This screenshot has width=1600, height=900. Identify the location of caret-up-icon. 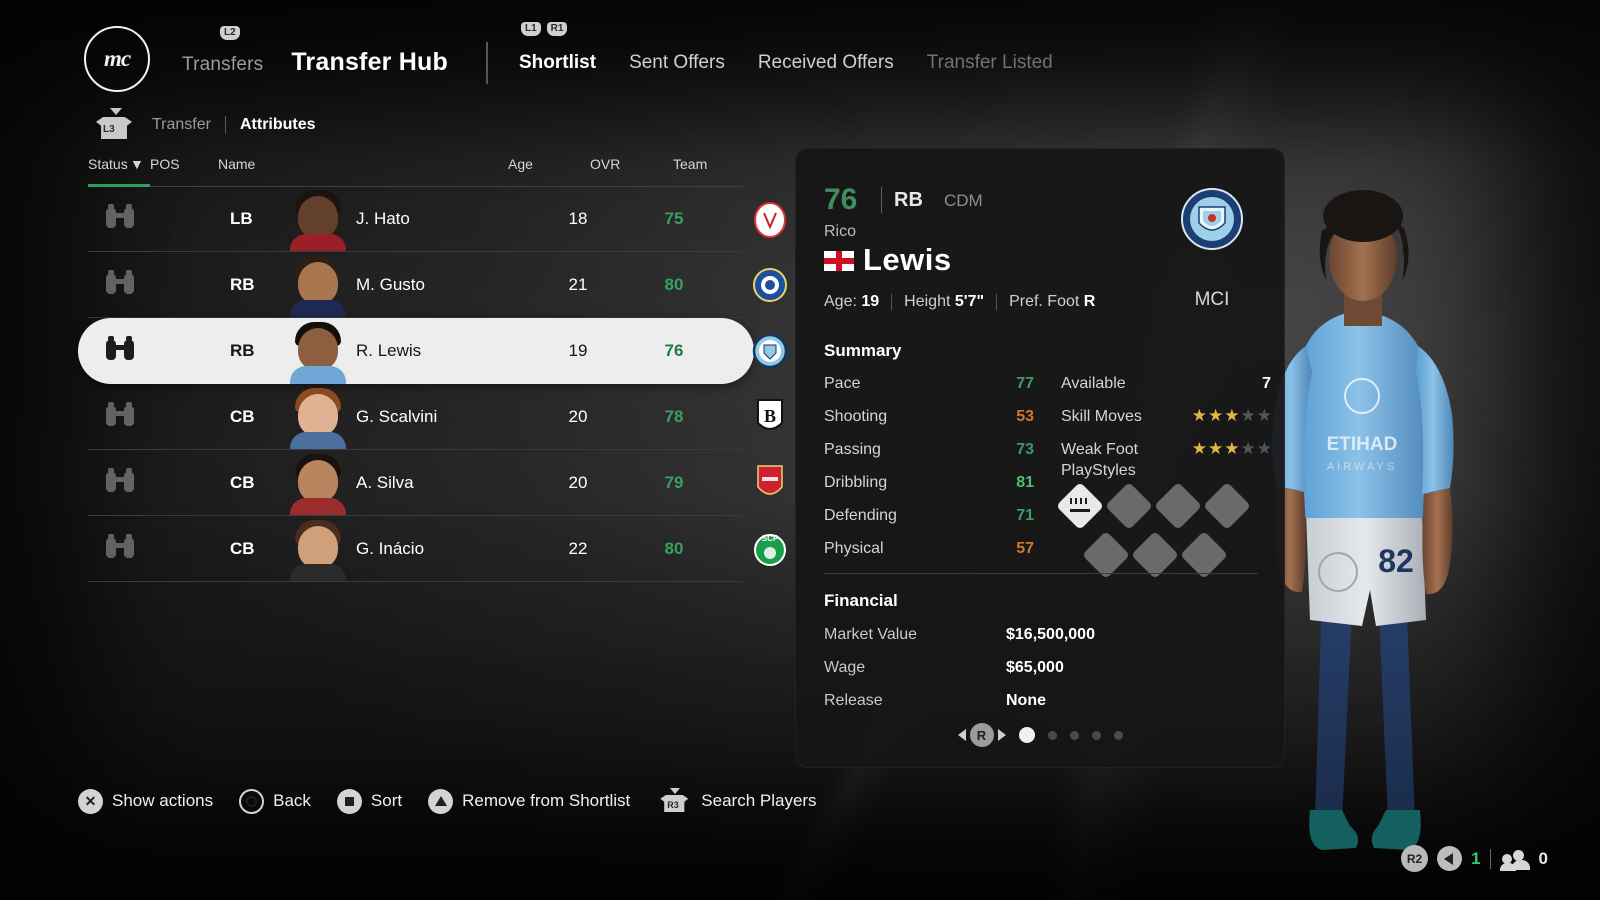
(116, 111).